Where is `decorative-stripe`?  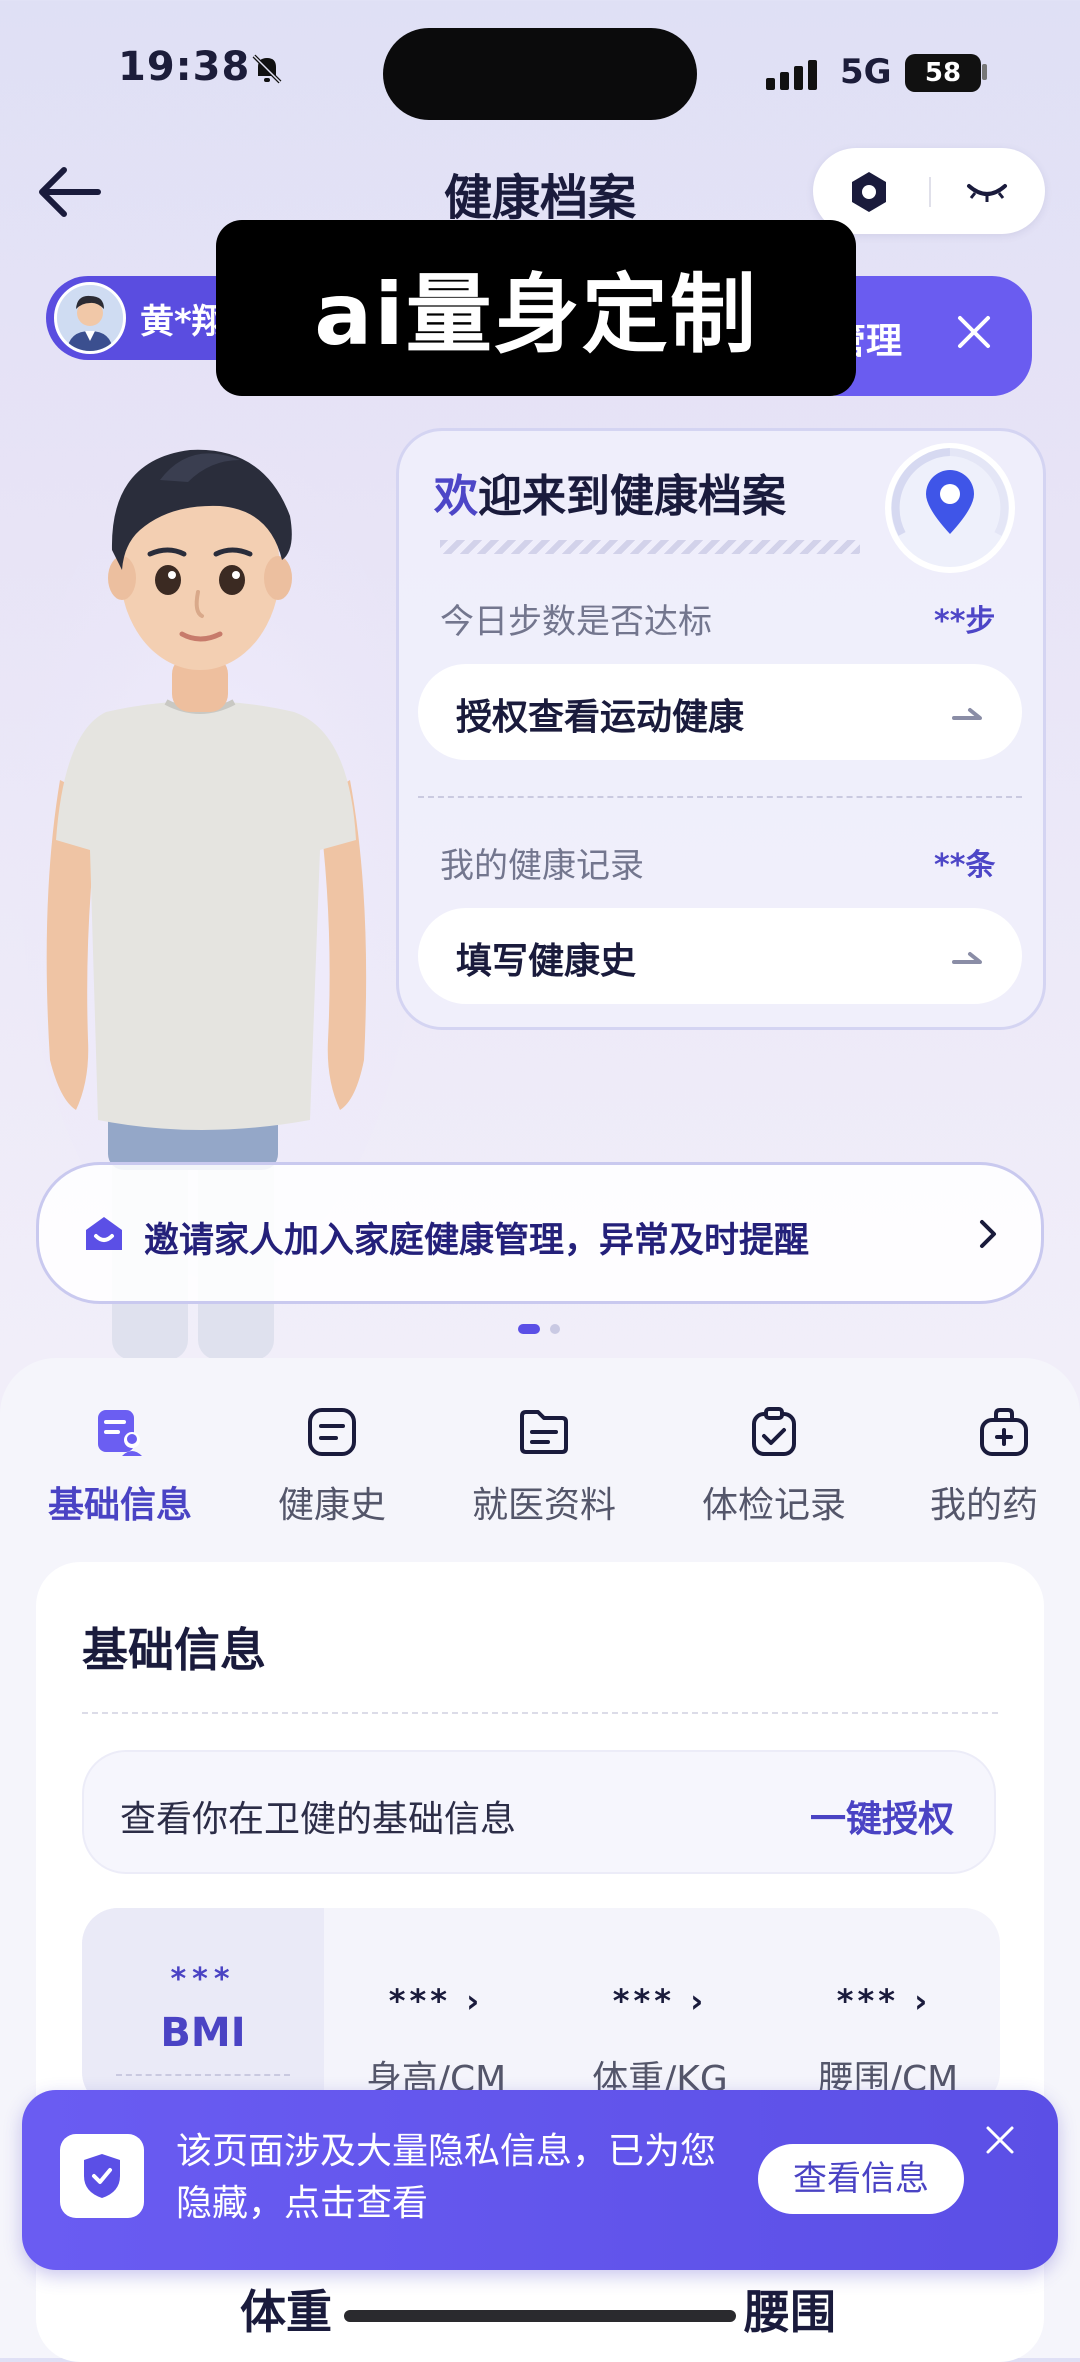
decorative-stripe is located at coordinates (650, 547).